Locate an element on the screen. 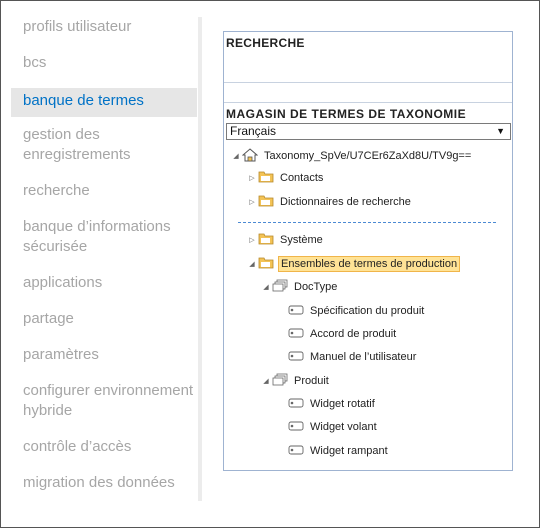 Image resolution: width=540 pixels, height=528 pixels. nav-item-banque-de-termes: banque de termes is located at coordinates (104, 102).